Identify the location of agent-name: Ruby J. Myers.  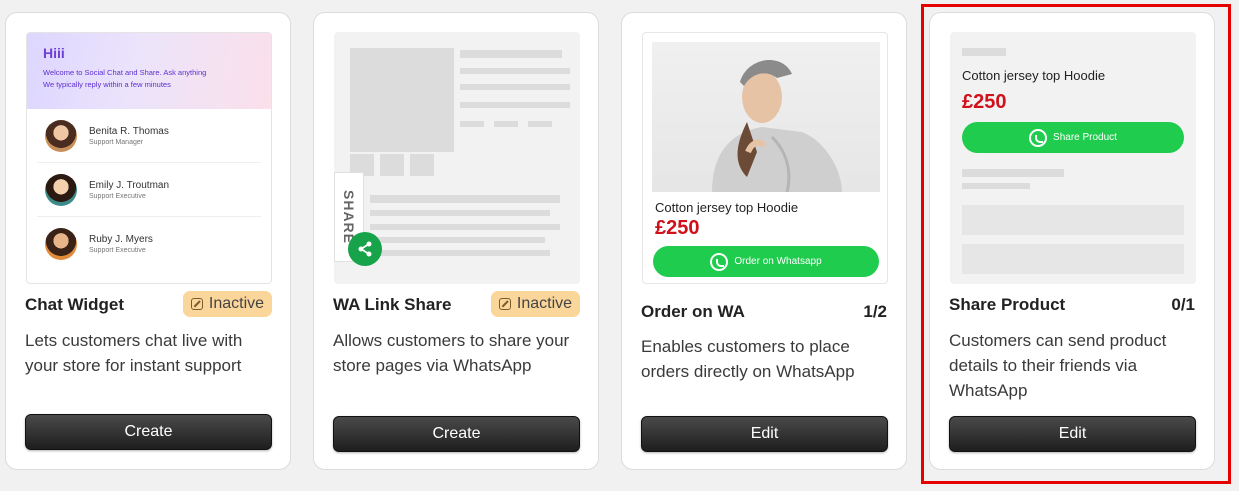
(121, 239).